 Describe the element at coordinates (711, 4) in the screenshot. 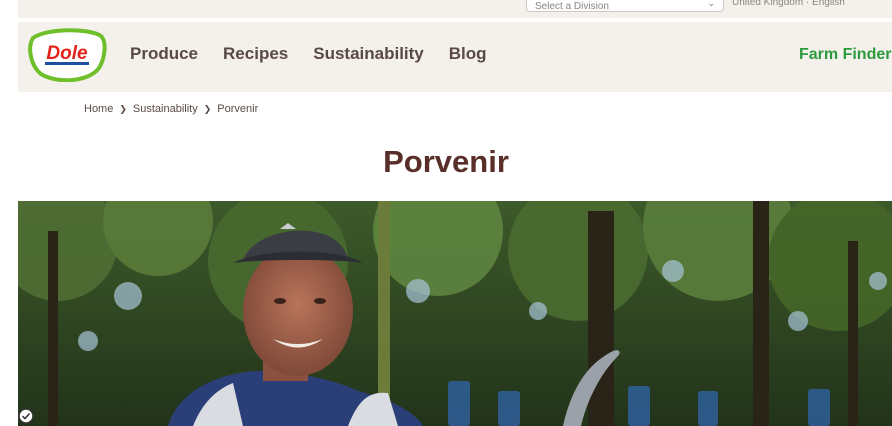

I see `chevron-down-icon: ⌄` at that location.